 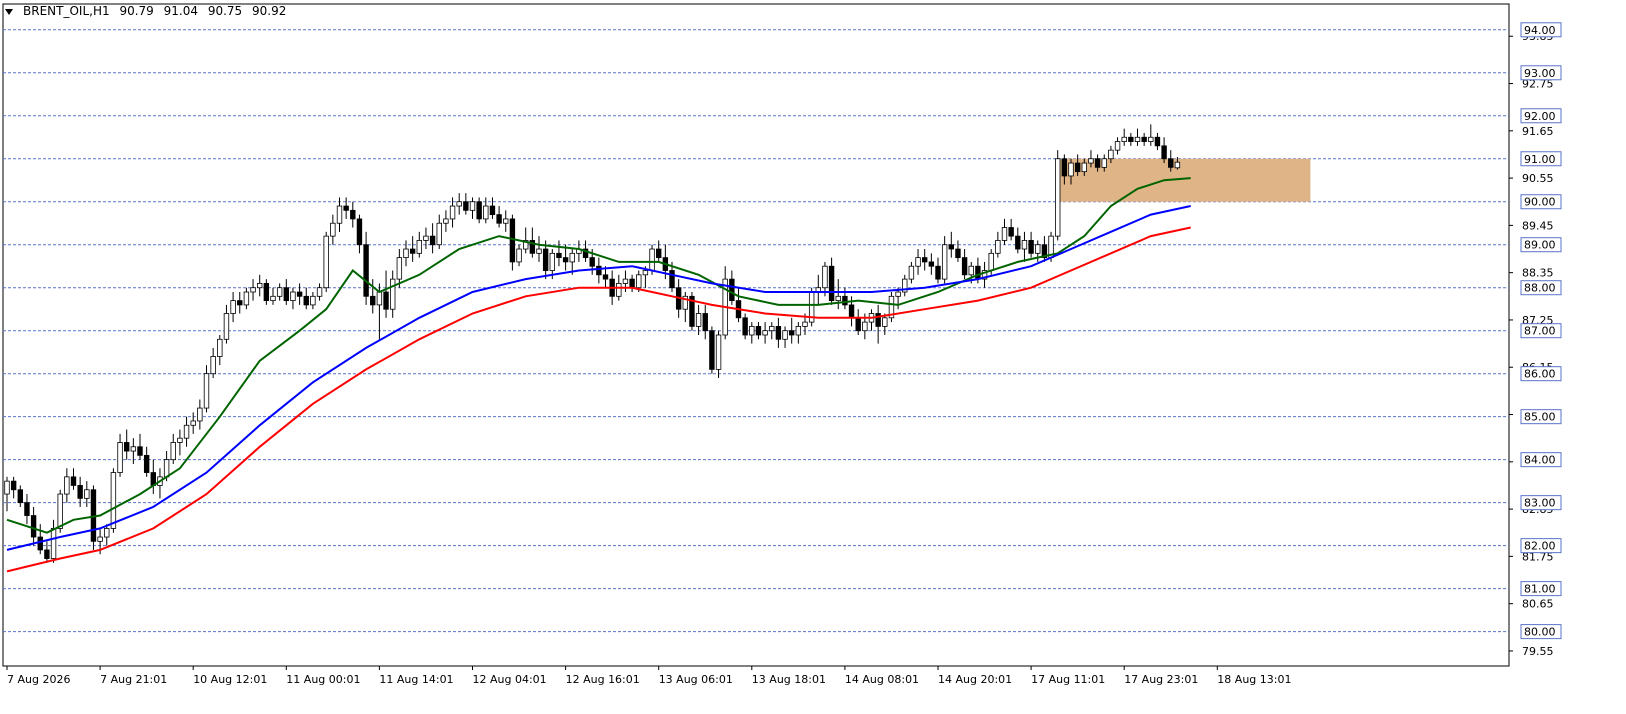 What do you see at coordinates (9, 11) in the screenshot?
I see `chevron-down-icon` at bounding box center [9, 11].